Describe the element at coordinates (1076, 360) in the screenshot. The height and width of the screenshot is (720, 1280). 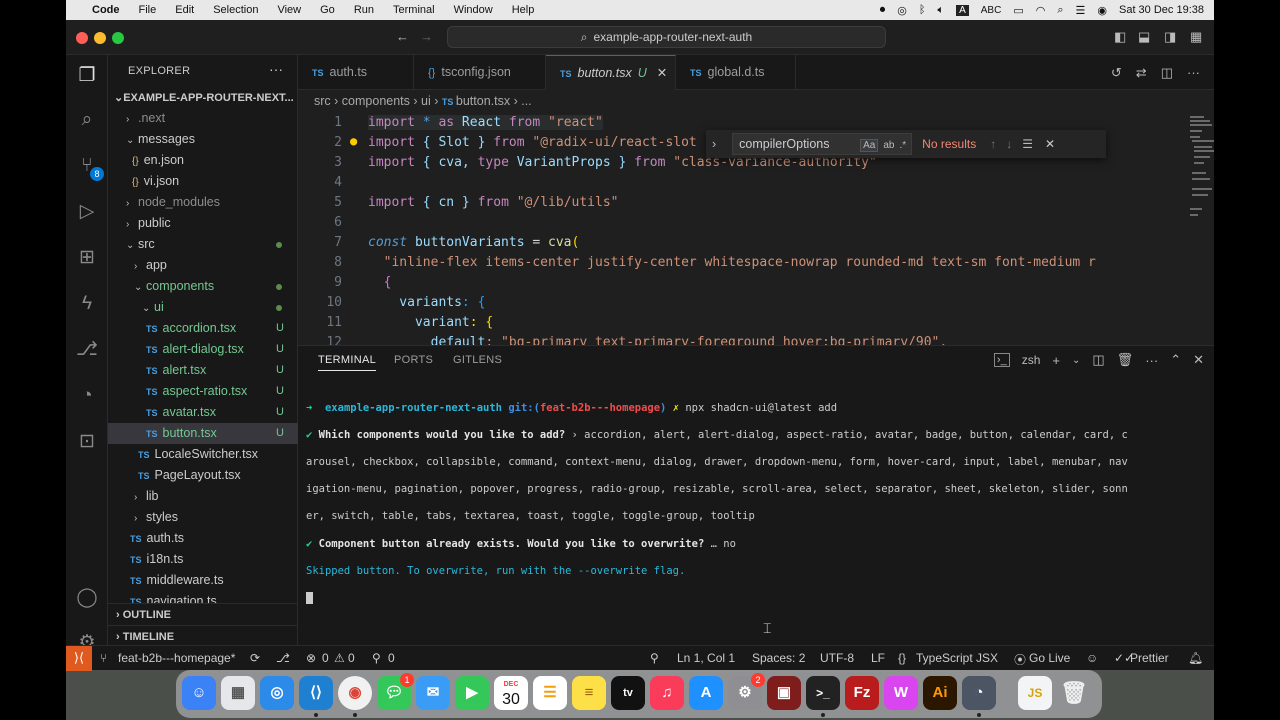
I see `chevron-down-icon: ⌄` at that location.